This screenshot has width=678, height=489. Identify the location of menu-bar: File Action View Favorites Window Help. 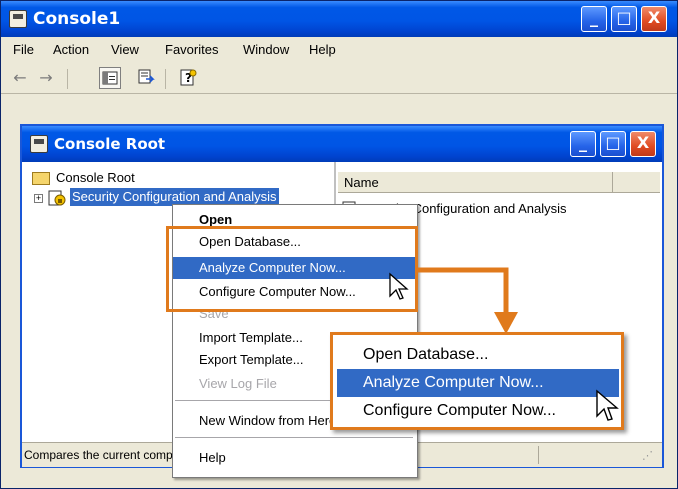
(339, 50).